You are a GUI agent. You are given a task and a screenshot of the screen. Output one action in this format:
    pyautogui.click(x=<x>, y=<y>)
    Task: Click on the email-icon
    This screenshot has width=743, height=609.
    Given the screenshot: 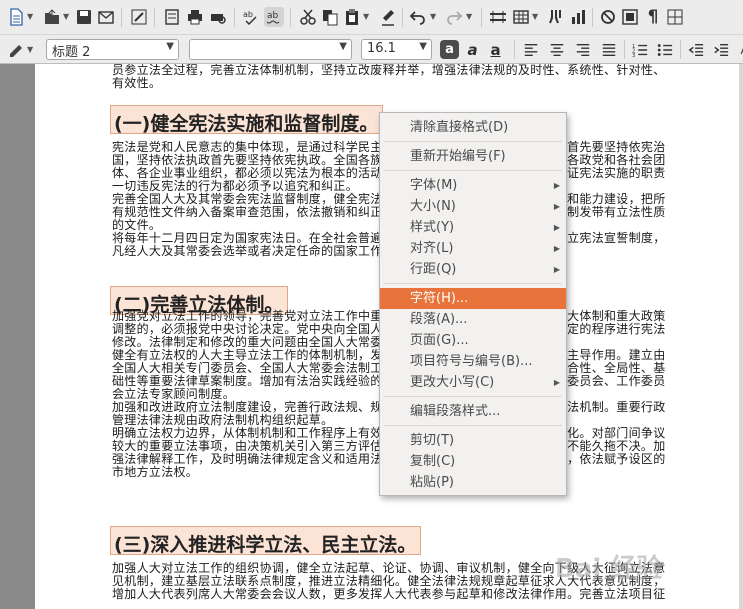 What is the action you would take?
    pyautogui.click(x=106, y=17)
    